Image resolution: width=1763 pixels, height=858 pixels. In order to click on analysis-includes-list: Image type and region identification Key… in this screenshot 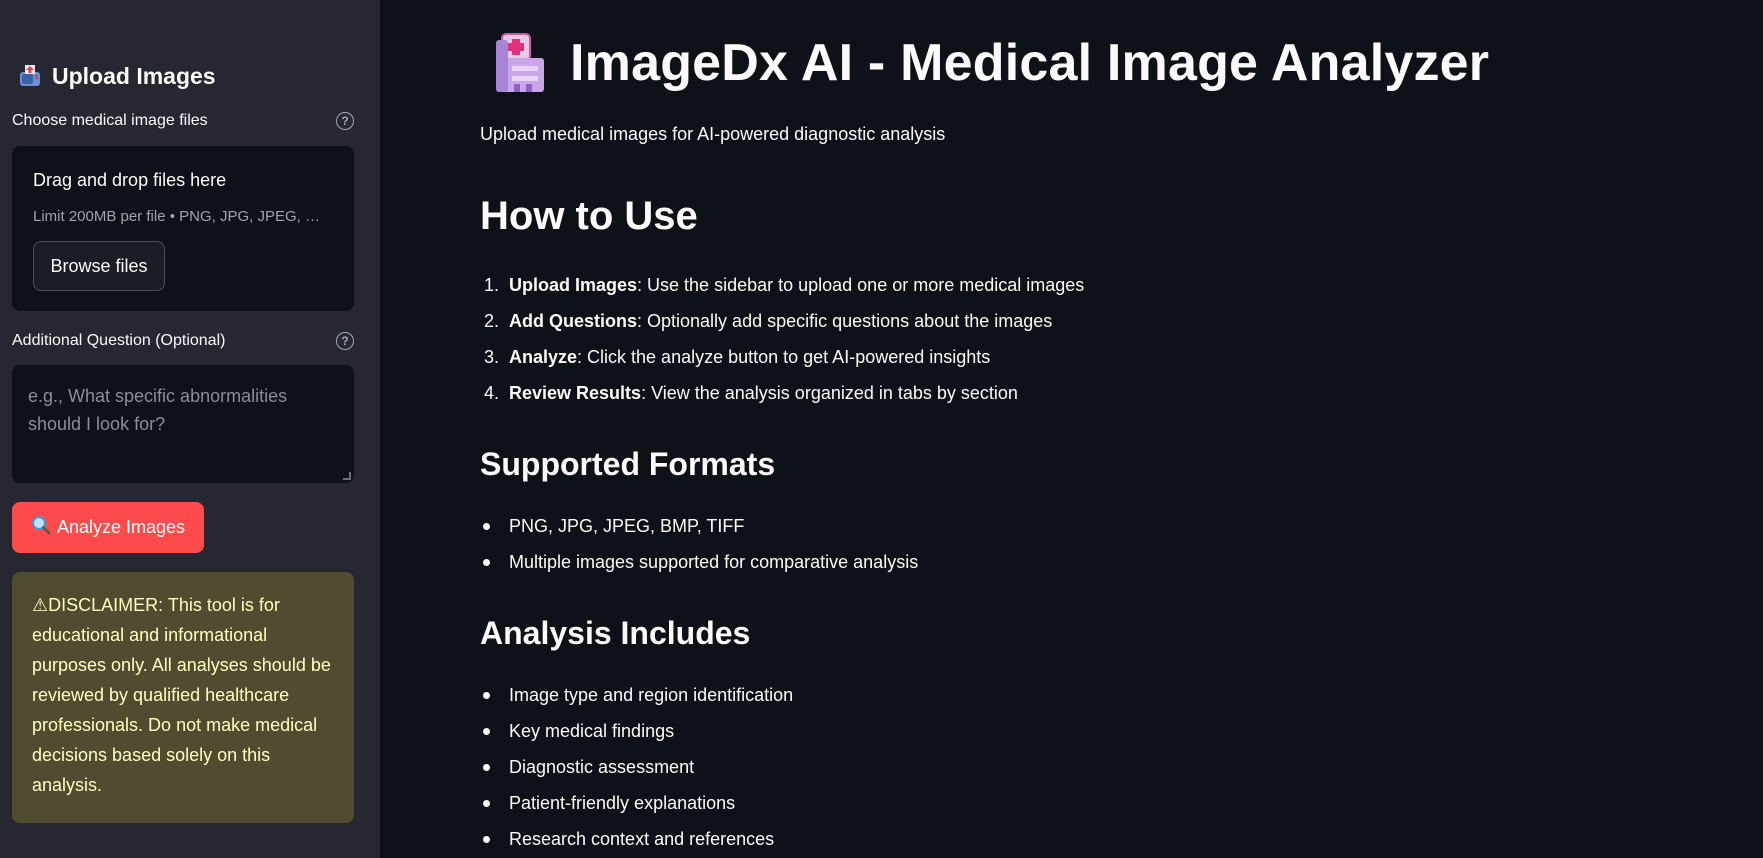, I will do `click(636, 767)`.